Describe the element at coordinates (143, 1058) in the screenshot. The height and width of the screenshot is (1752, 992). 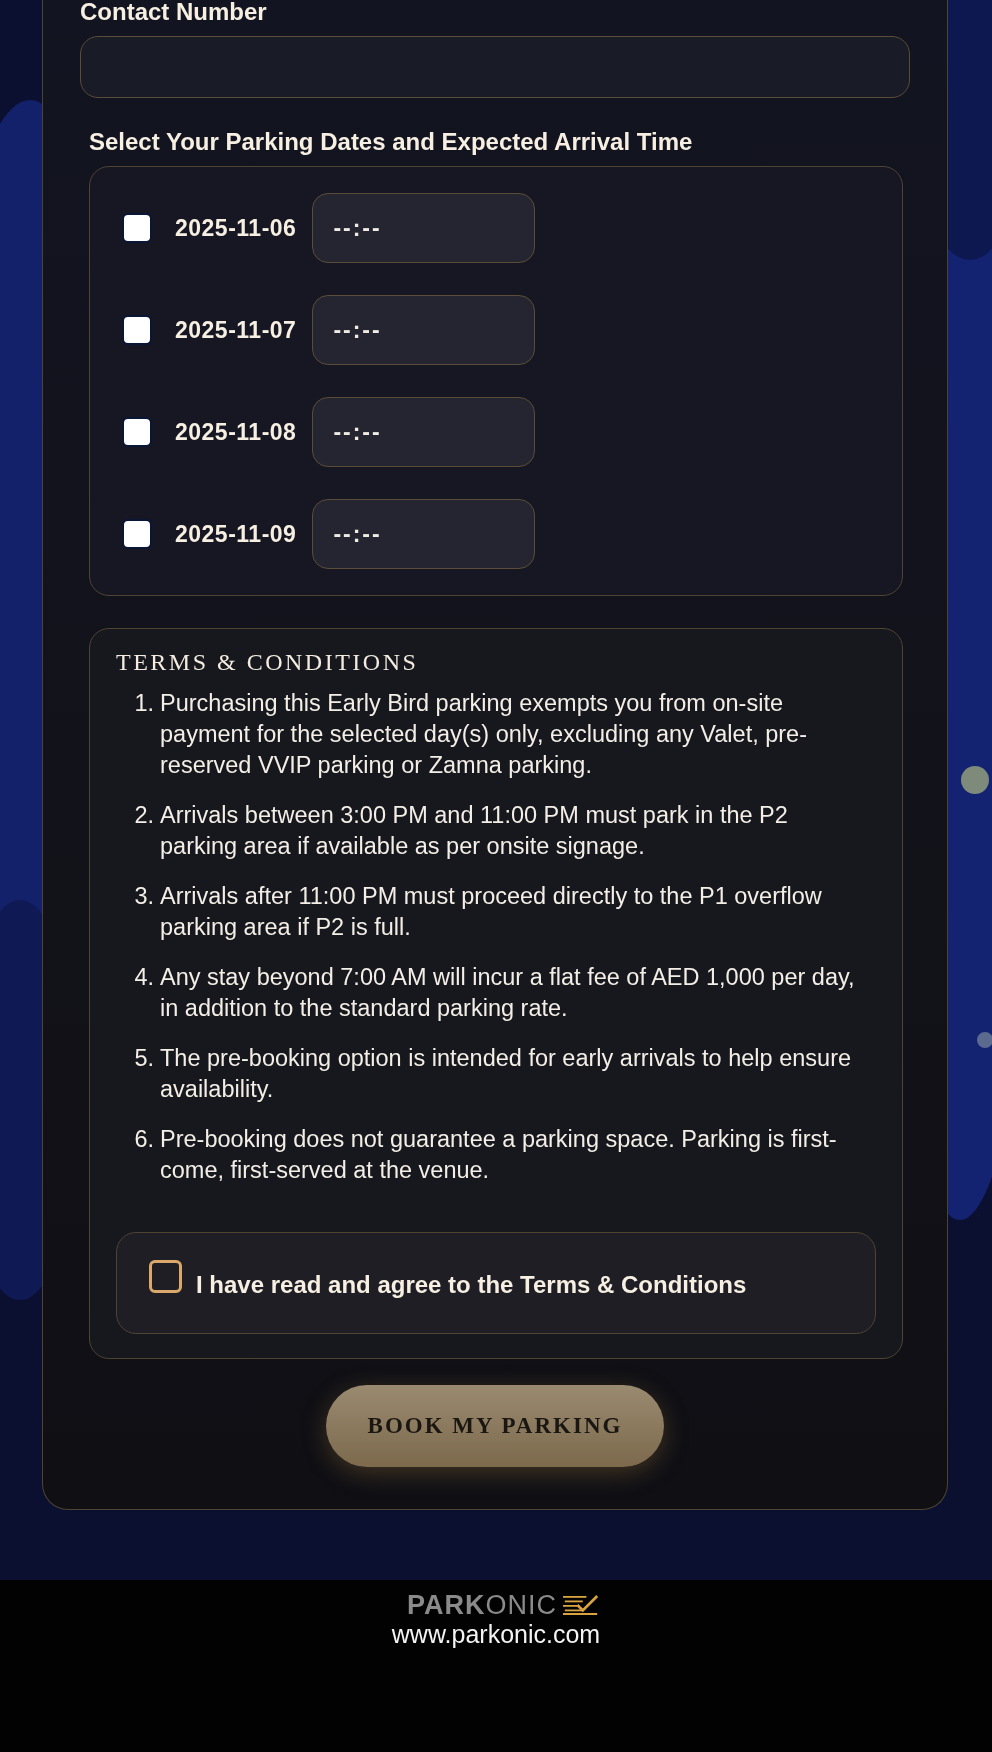
I see `list-number: 5.` at that location.